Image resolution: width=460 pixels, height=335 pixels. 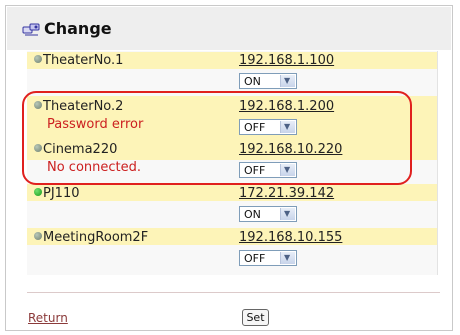 I want to click on return-link: Return, so click(x=48, y=318).